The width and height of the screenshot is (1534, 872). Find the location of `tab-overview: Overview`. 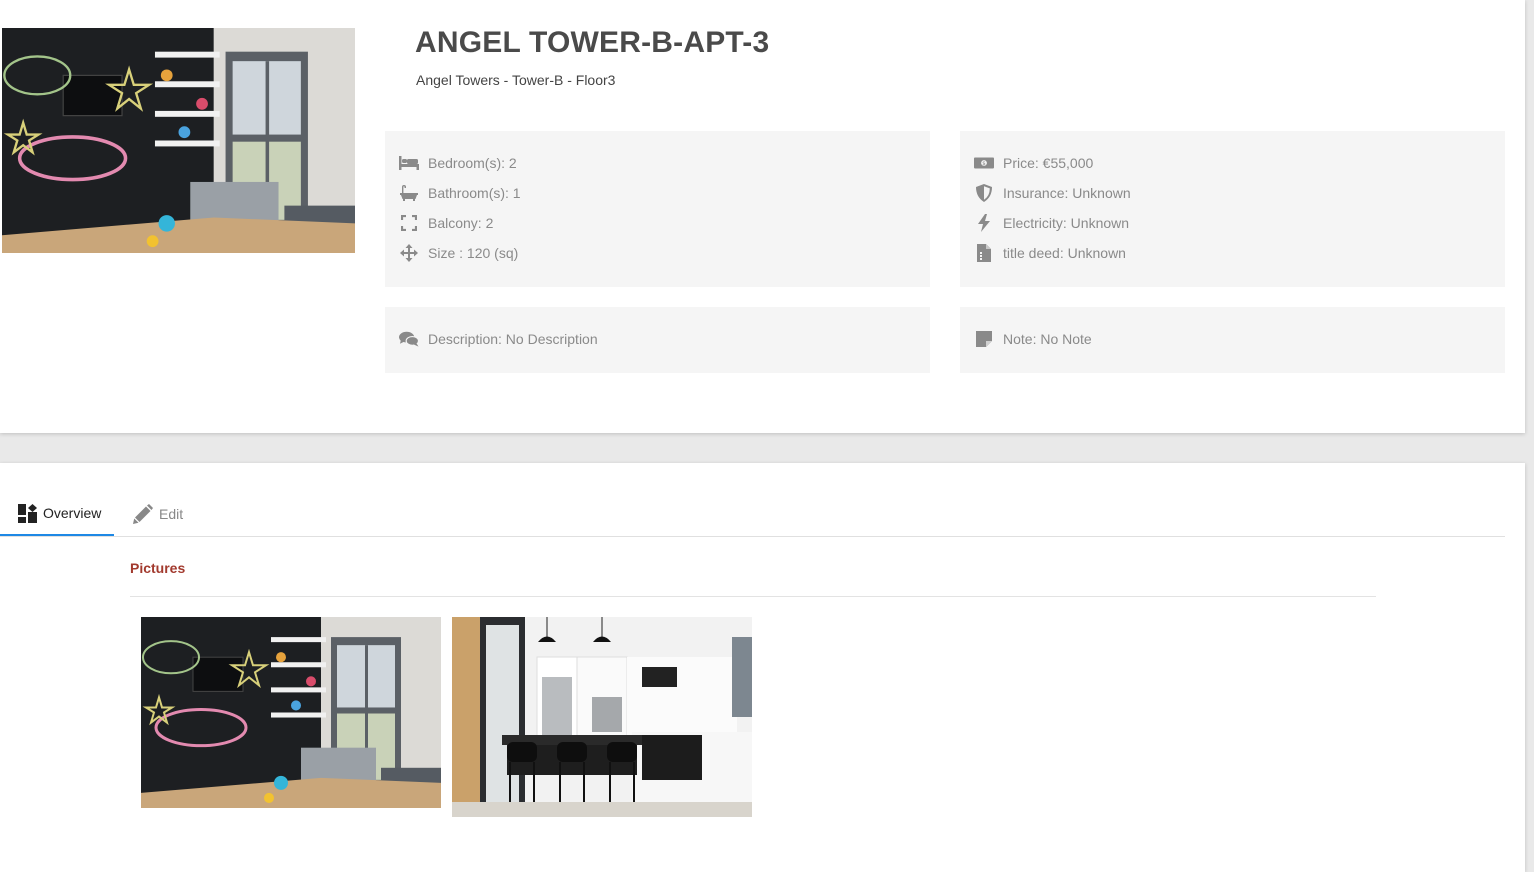

tab-overview: Overview is located at coordinates (57, 514).